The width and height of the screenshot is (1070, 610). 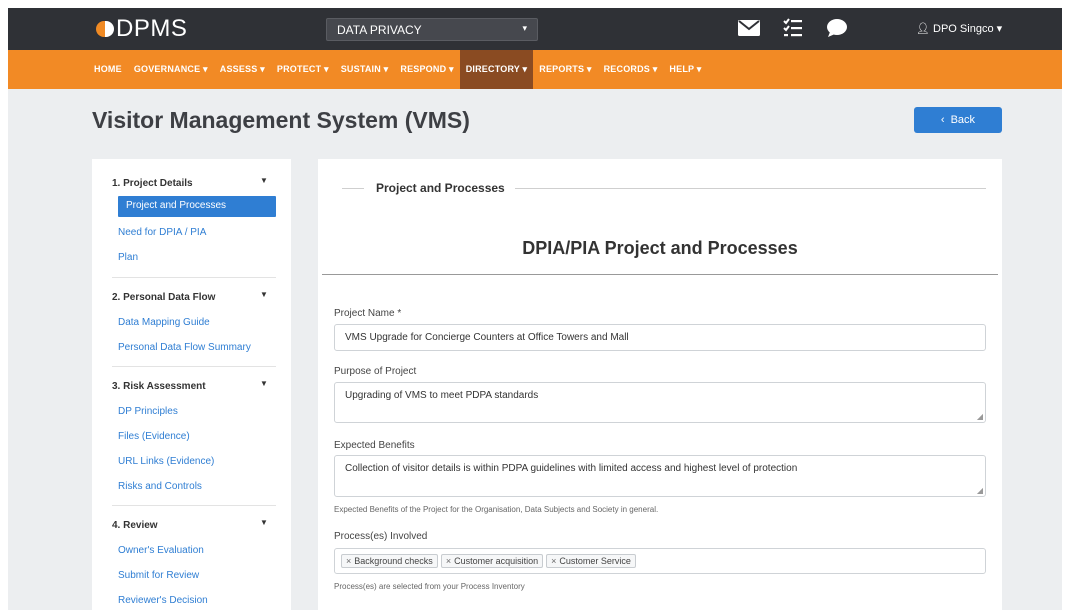 What do you see at coordinates (749, 28) in the screenshot?
I see `mail-icon` at bounding box center [749, 28].